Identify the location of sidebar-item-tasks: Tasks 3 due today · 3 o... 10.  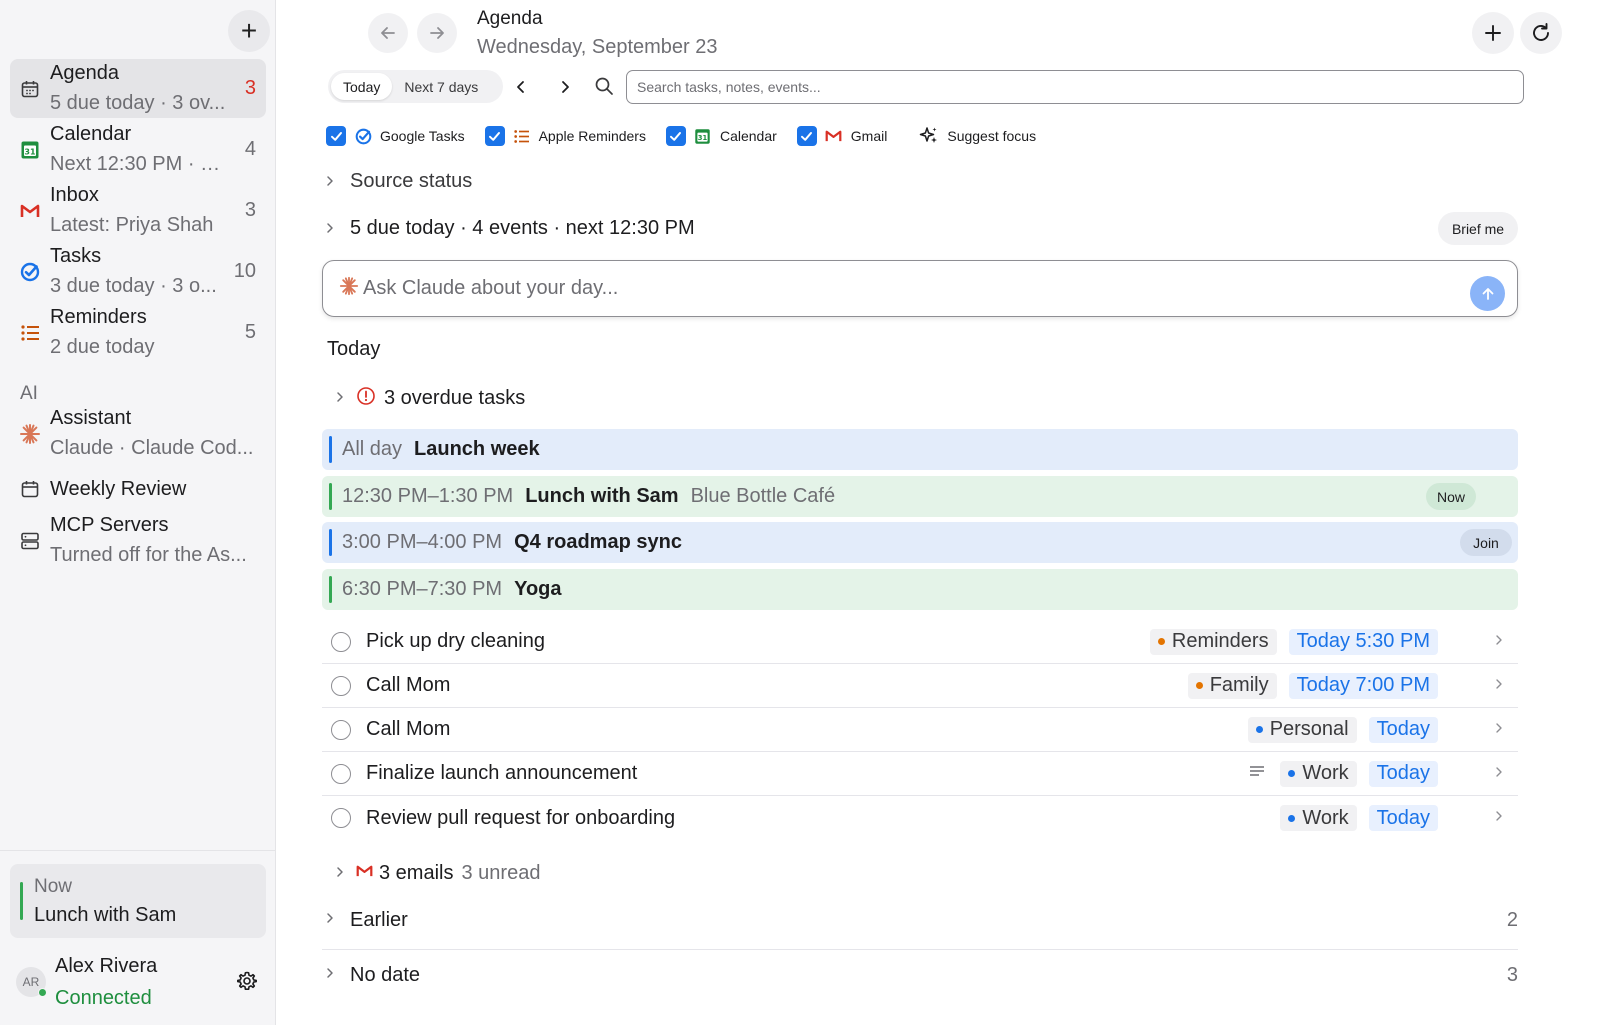
(138, 271).